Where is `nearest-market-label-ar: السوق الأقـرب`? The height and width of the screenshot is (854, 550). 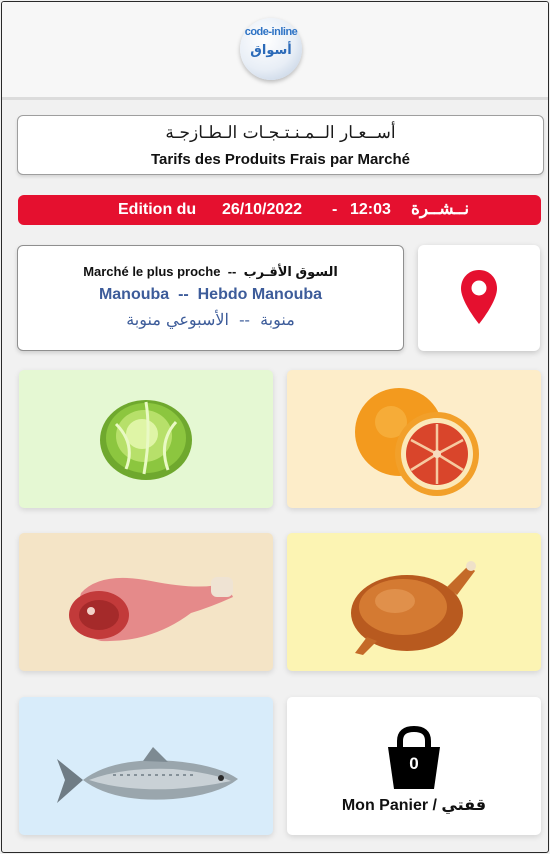
nearest-market-label-ar: السوق الأقـرب is located at coordinates (290, 271).